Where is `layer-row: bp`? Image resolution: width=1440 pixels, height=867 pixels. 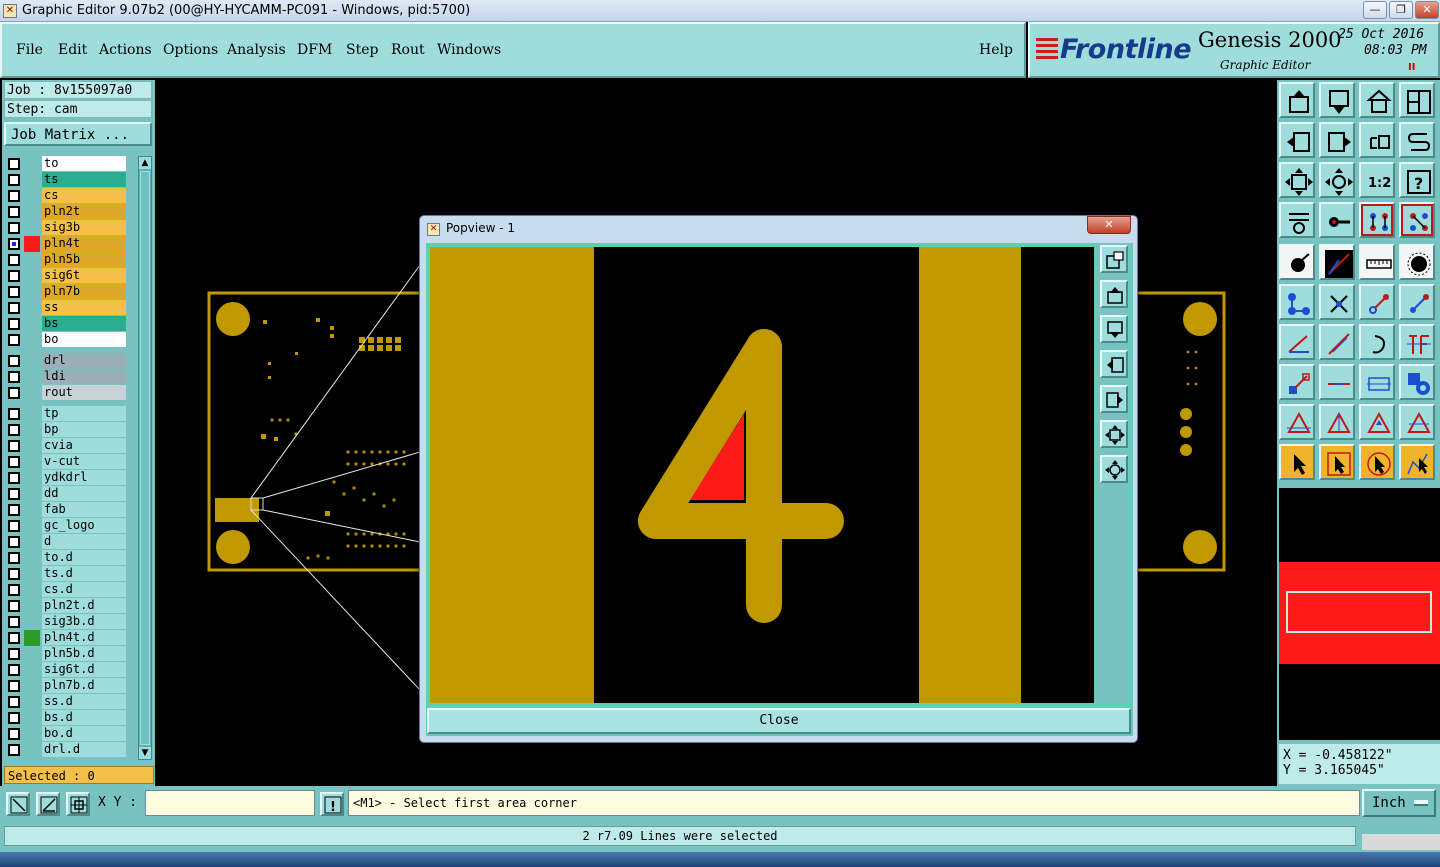 layer-row: bp is located at coordinates (68, 430).